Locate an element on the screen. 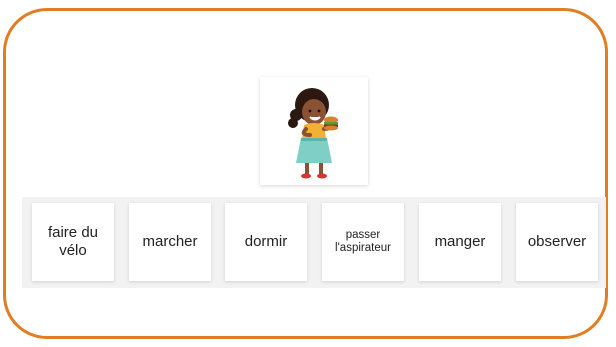 The image size is (616, 347). choice-card-dormir: dormir is located at coordinates (266, 242).